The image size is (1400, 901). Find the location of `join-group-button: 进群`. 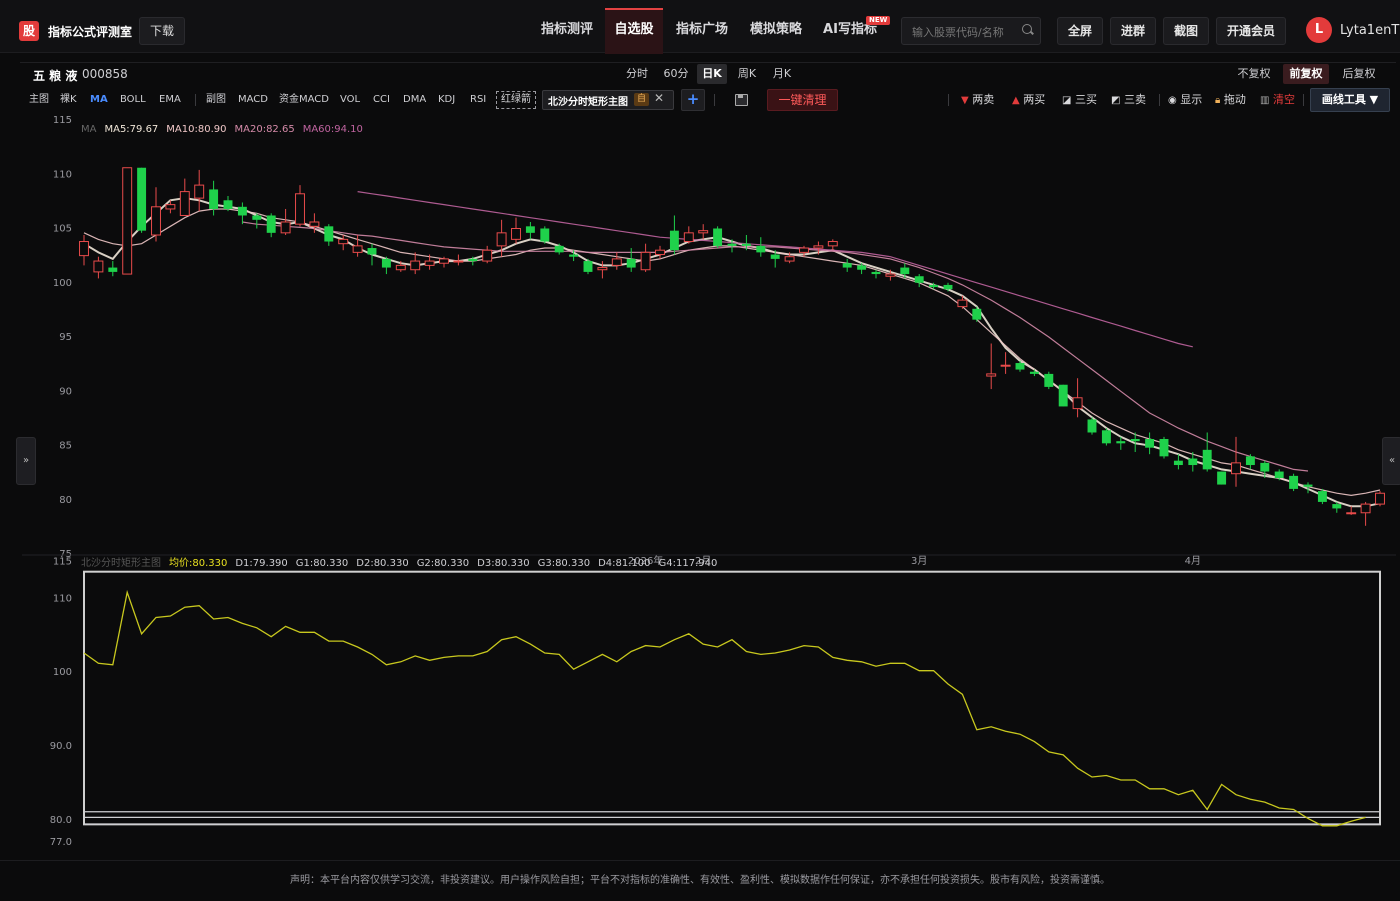

join-group-button: 进群 is located at coordinates (1133, 31).